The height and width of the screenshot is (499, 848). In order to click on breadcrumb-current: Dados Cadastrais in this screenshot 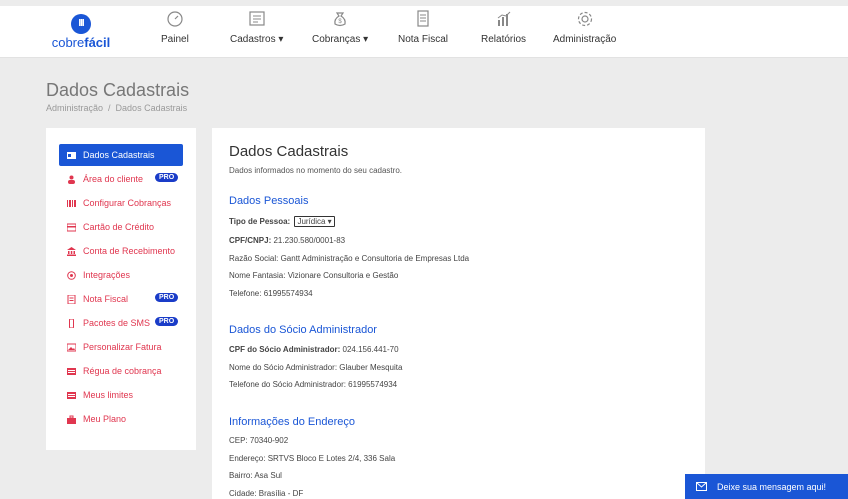, I will do `click(151, 108)`.